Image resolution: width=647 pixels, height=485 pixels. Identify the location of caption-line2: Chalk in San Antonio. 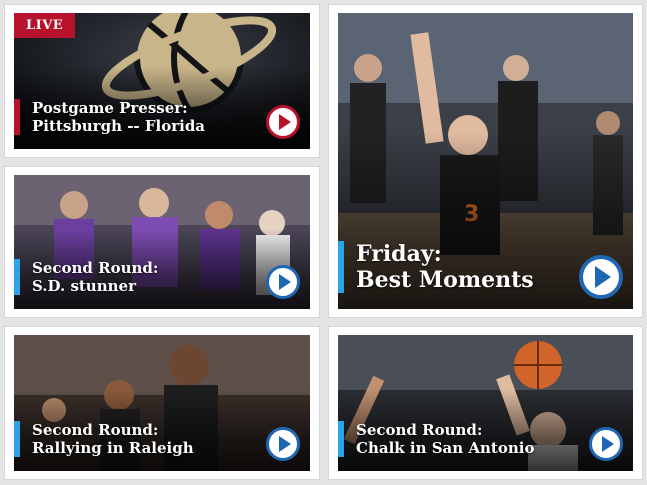
(445, 448).